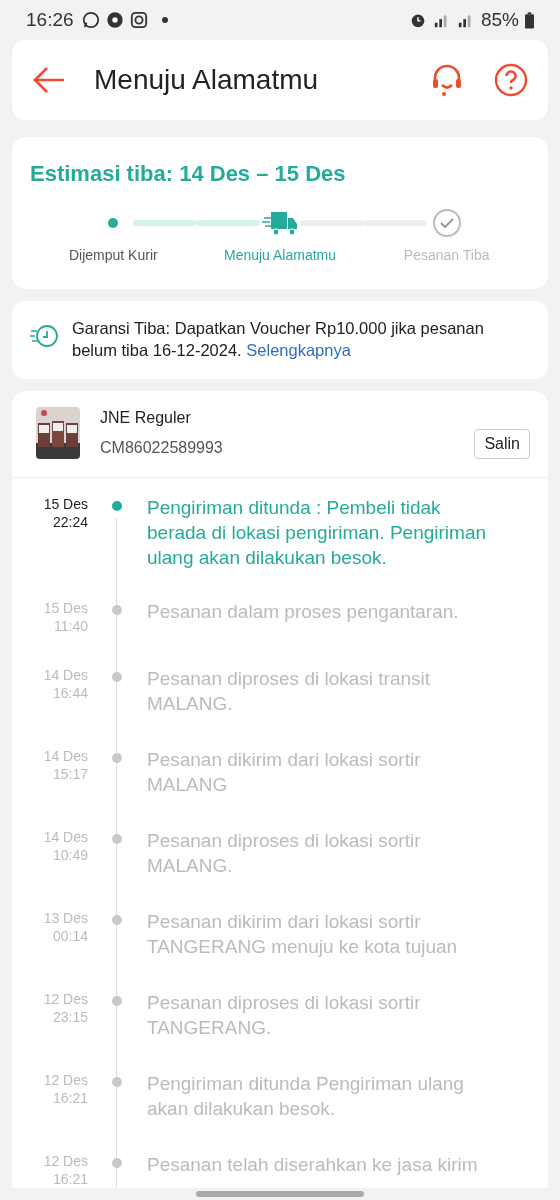  What do you see at coordinates (278, 339) in the screenshot?
I see `guarantee-text: Garansi Tiba: Dapatkan Voucher Rp10.000 jika pesanan belum tiba 16-12-2024. Selengkapnya` at bounding box center [278, 339].